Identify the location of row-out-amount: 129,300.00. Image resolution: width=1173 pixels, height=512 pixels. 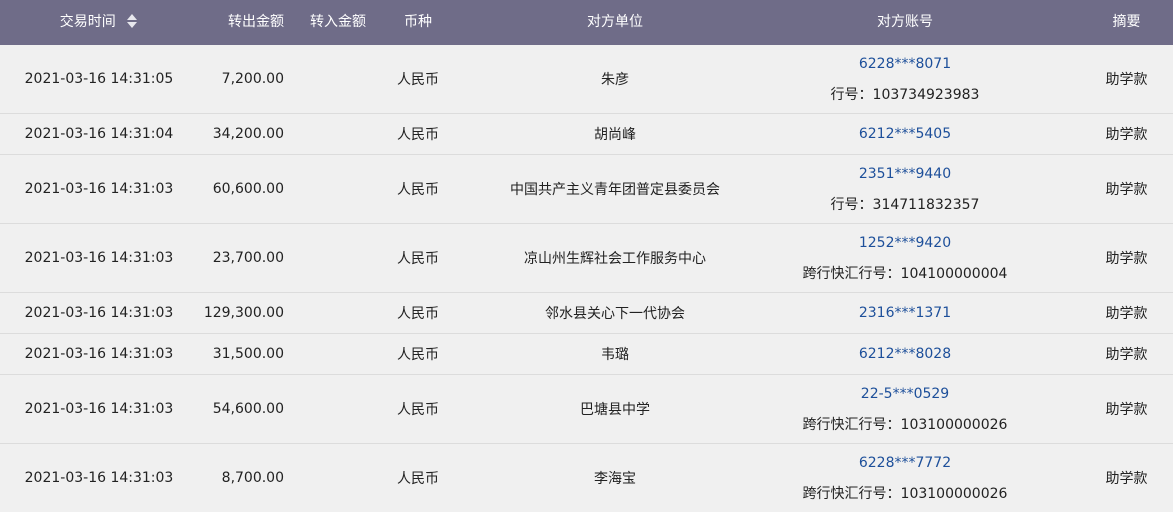
(243, 313).